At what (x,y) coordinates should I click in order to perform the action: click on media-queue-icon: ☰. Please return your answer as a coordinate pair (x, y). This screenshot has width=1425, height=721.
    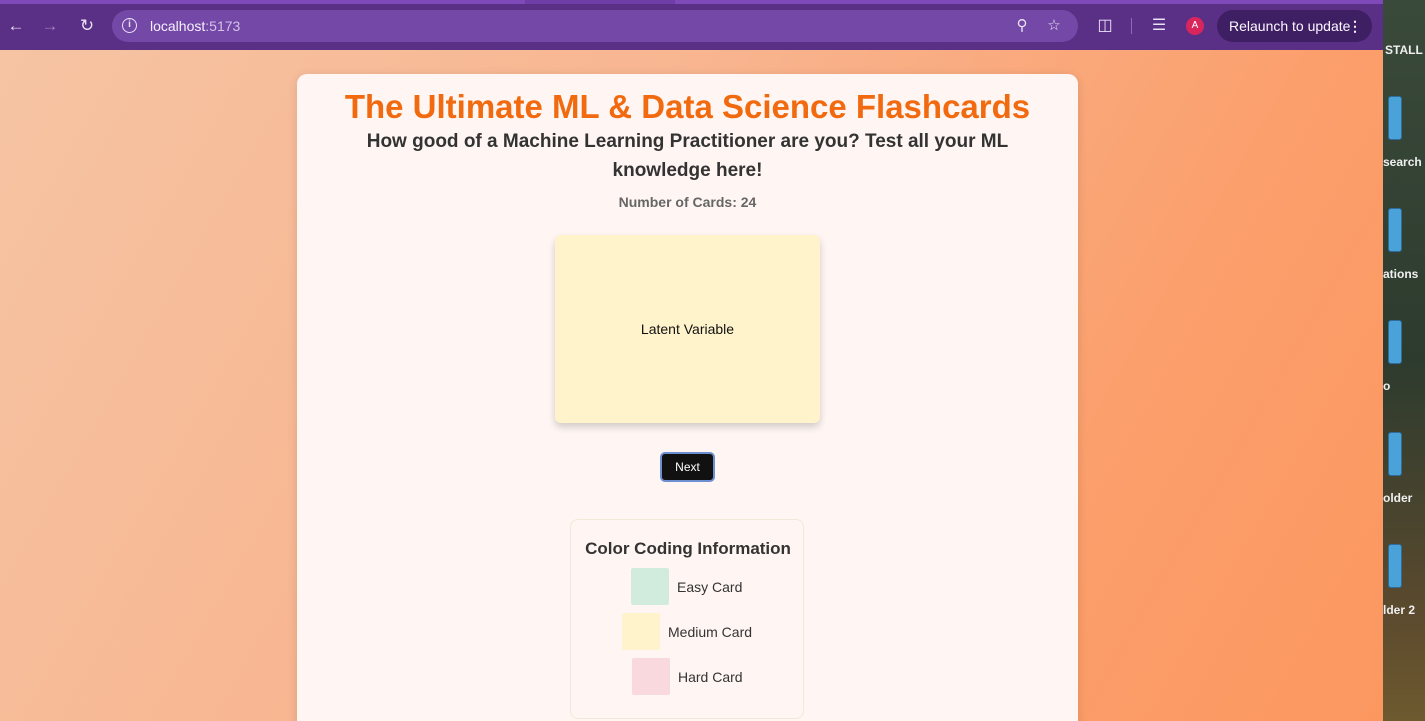
    Looking at the image, I should click on (1159, 26).